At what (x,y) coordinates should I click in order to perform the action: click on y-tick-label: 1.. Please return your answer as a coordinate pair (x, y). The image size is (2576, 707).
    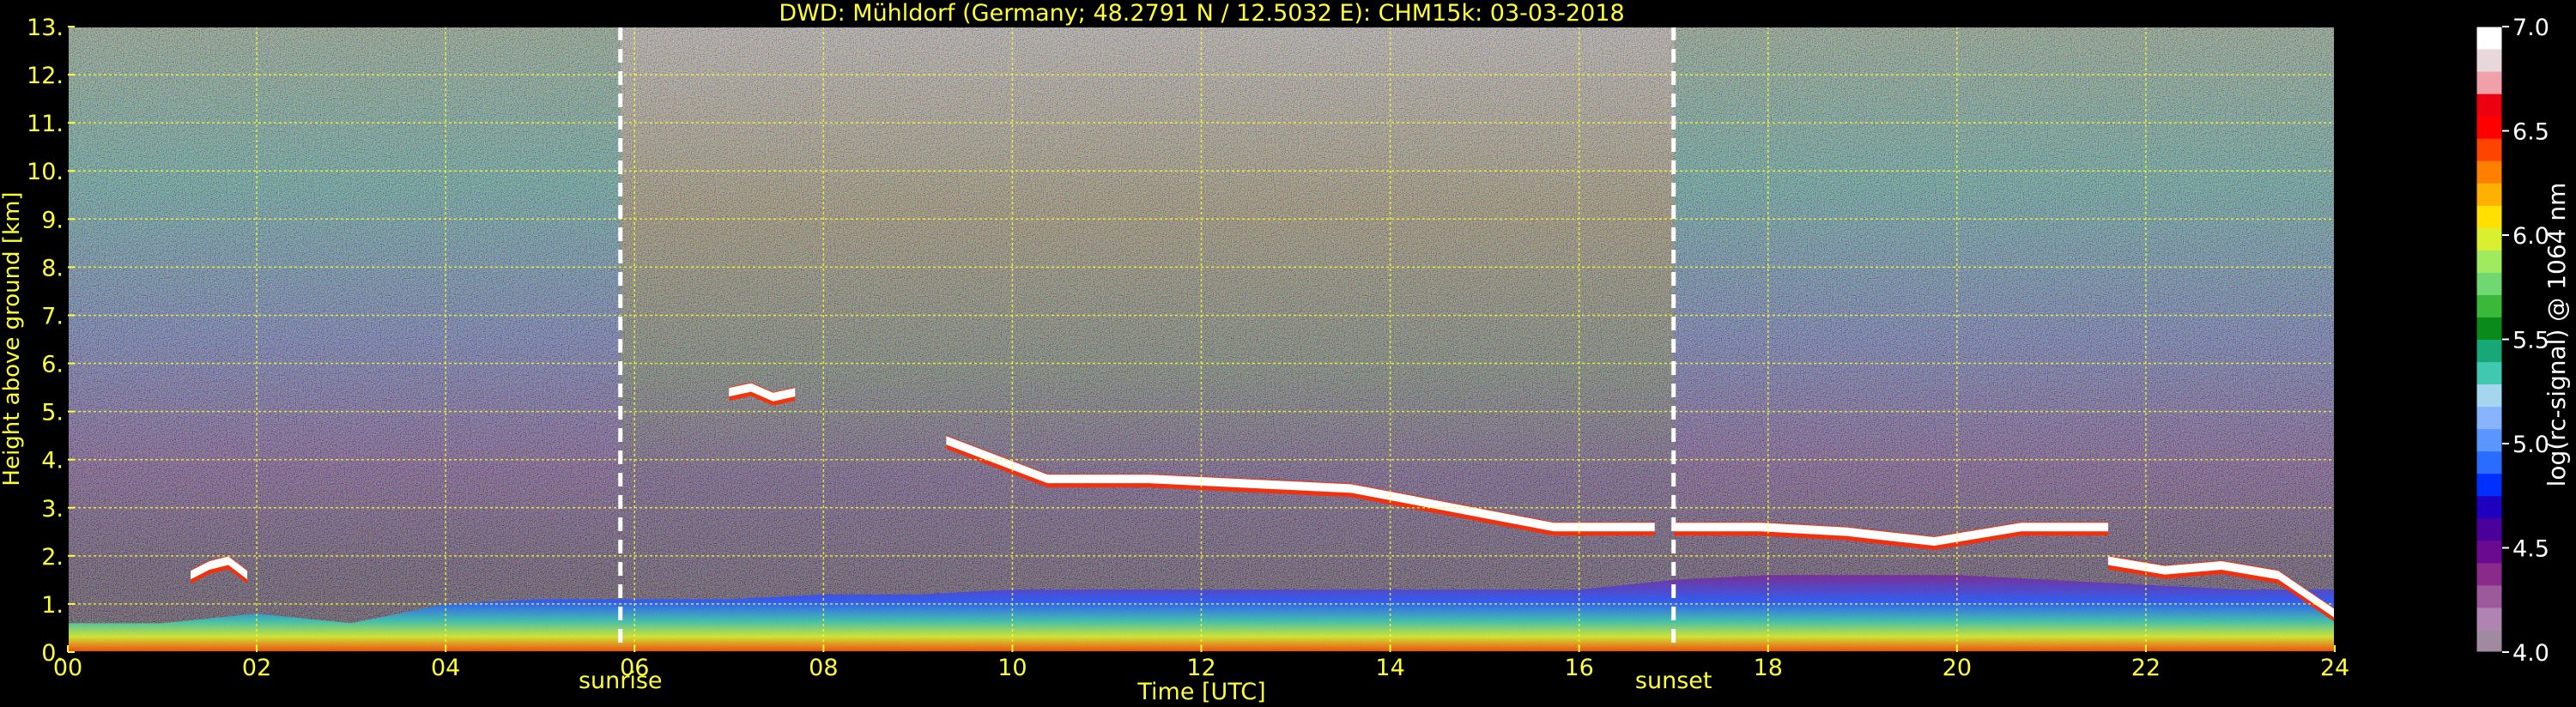
    Looking at the image, I should click on (52, 606).